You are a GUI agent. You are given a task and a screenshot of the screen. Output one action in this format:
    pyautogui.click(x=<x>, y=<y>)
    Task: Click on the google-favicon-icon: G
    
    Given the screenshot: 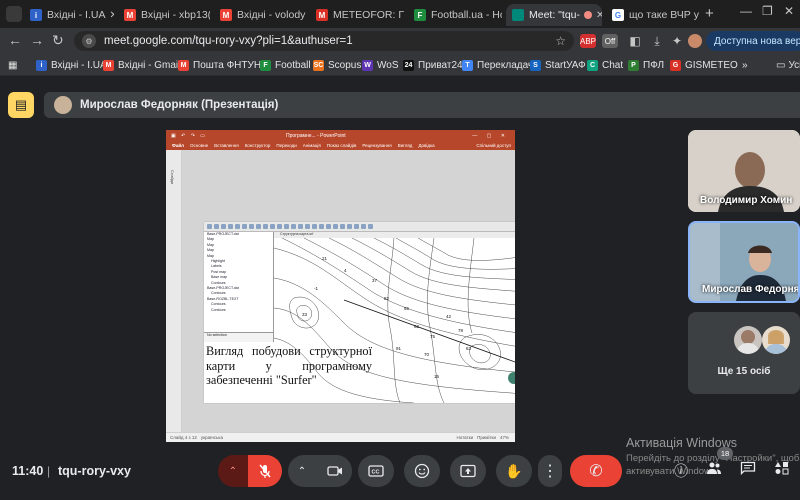 What is the action you would take?
    pyautogui.click(x=618, y=15)
    